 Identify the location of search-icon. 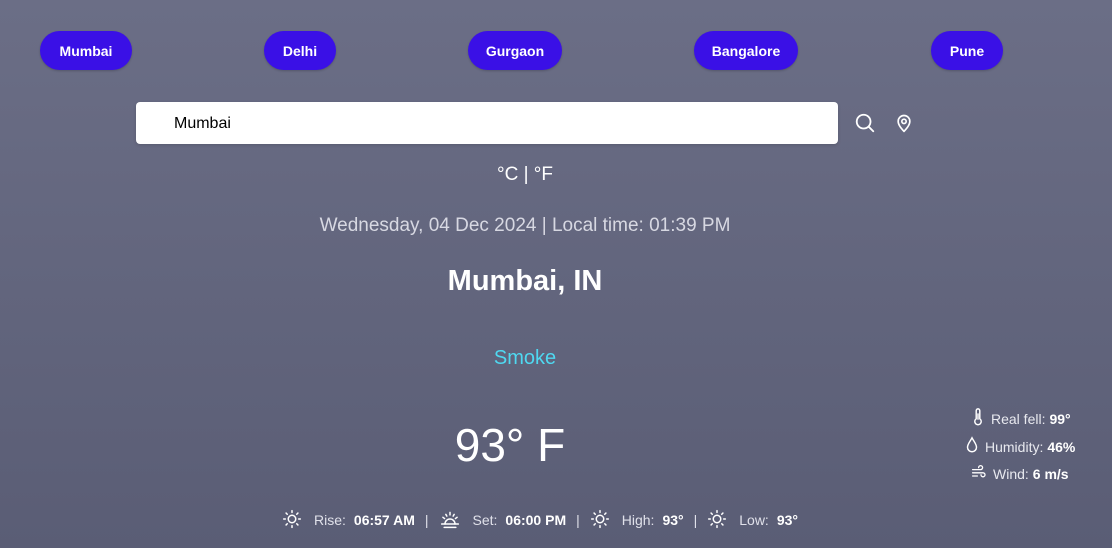
(865, 125).